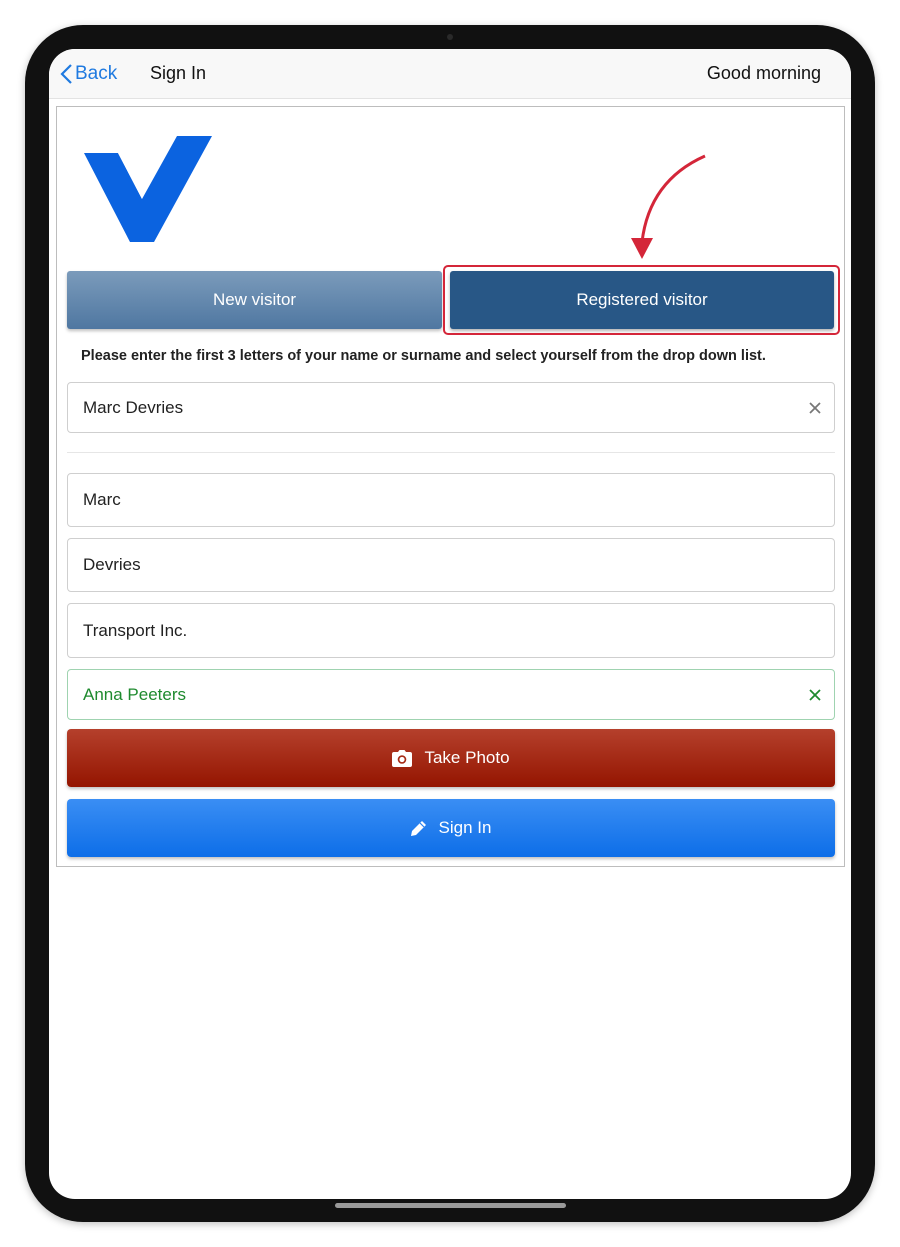 The image size is (900, 1247). I want to click on annotation-highlight-box, so click(641, 300).